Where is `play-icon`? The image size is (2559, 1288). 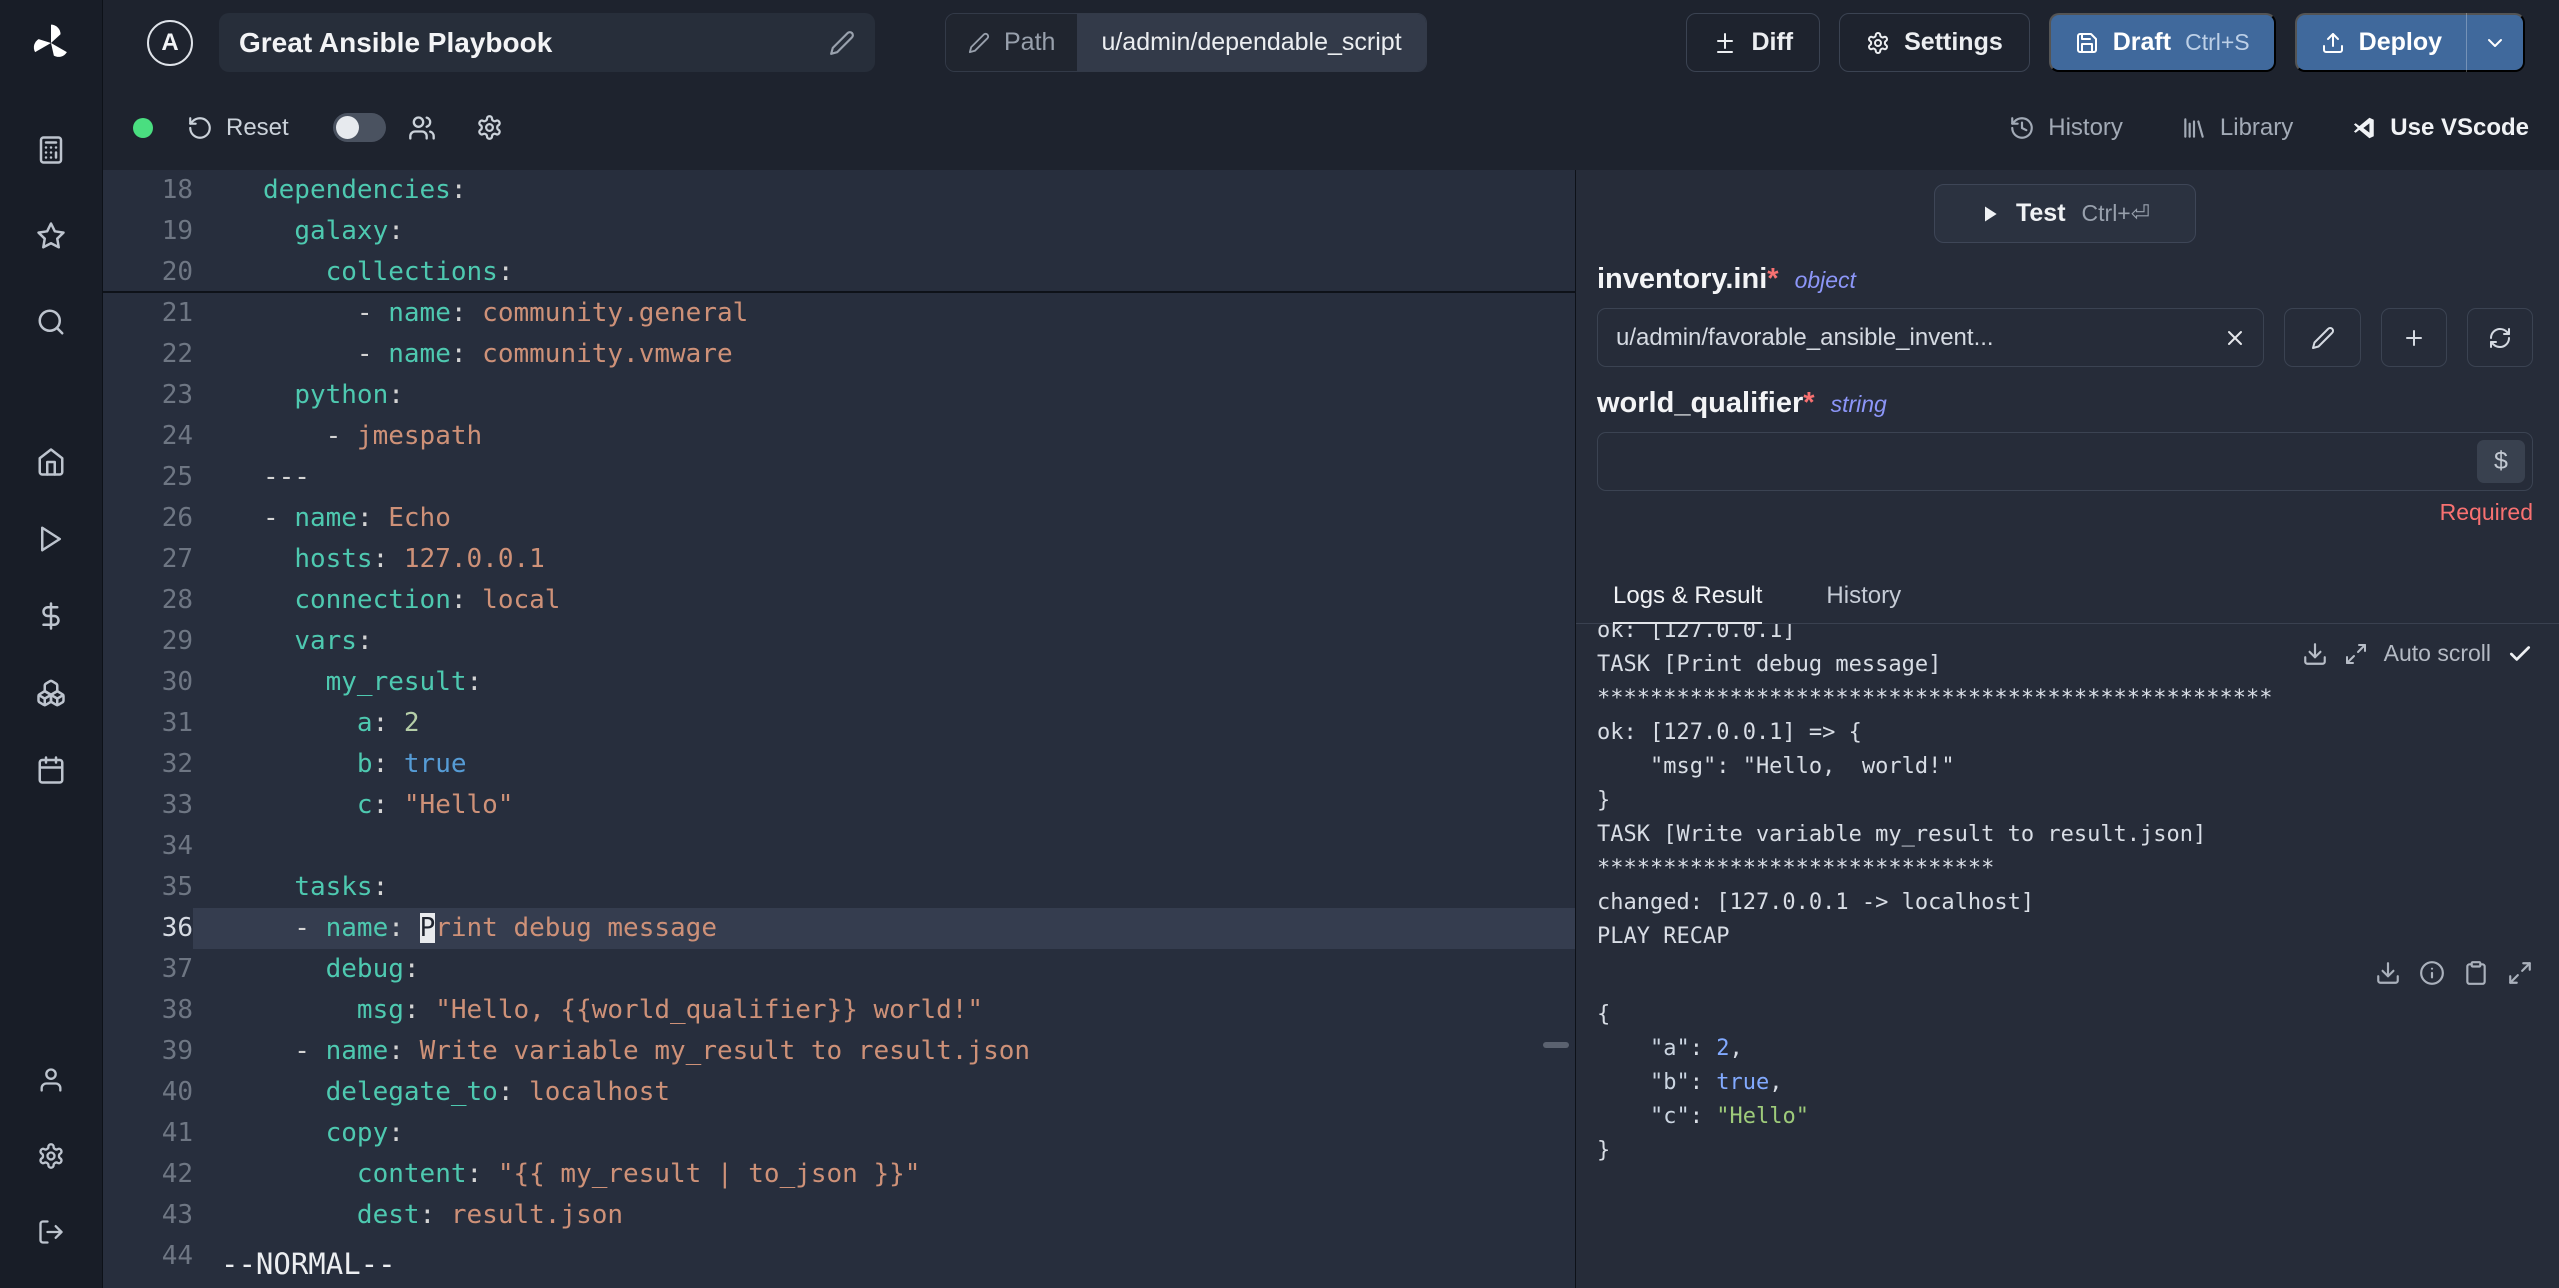
play-icon is located at coordinates (1990, 213).